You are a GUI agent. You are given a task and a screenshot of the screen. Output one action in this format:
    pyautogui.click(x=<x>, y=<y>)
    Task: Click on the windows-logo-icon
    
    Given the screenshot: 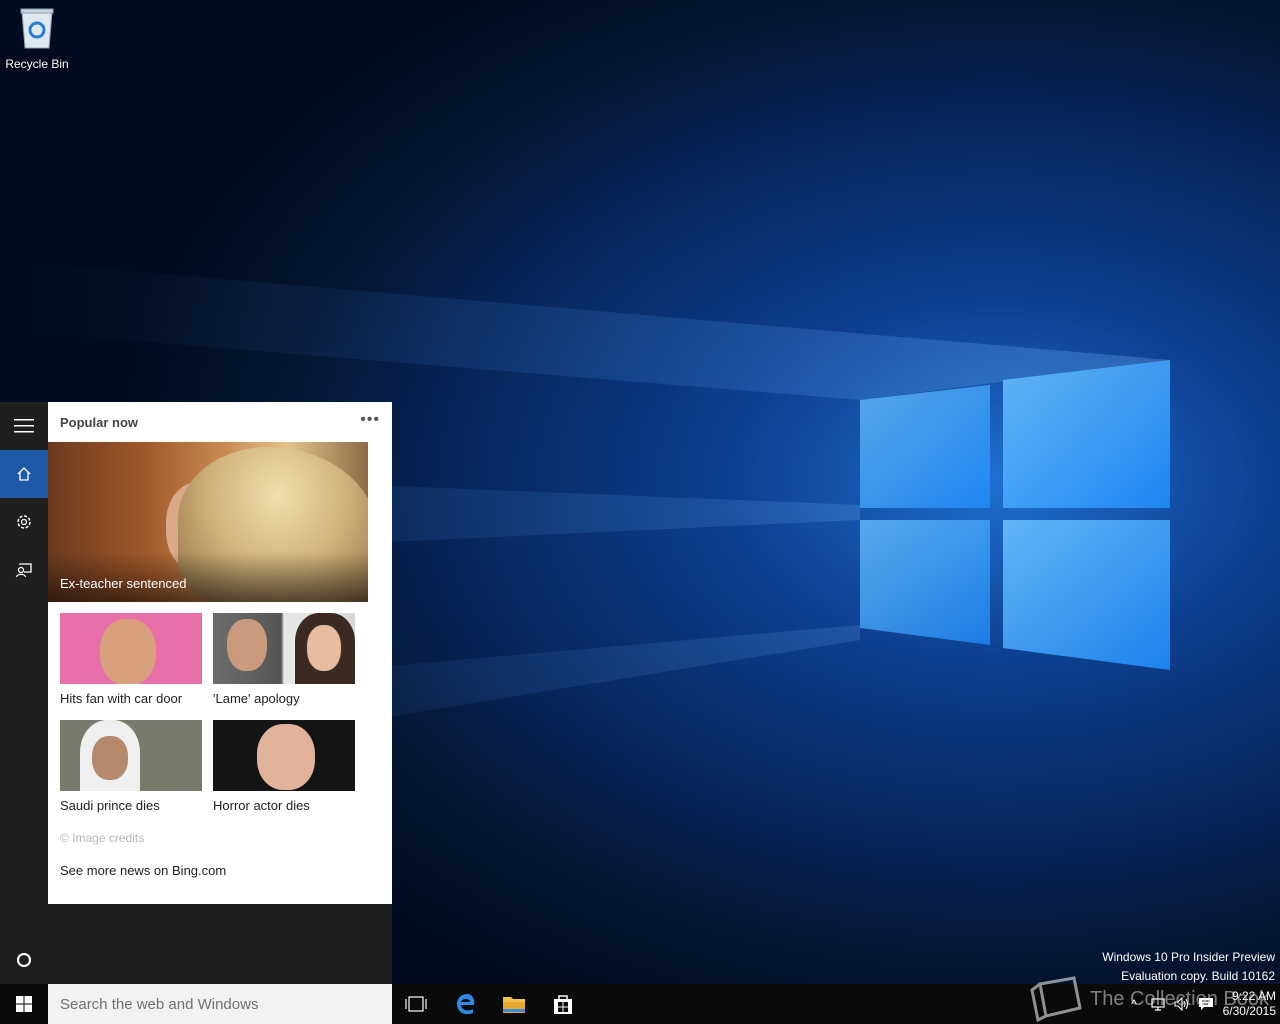 What is the action you would take?
    pyautogui.click(x=24, y=1004)
    